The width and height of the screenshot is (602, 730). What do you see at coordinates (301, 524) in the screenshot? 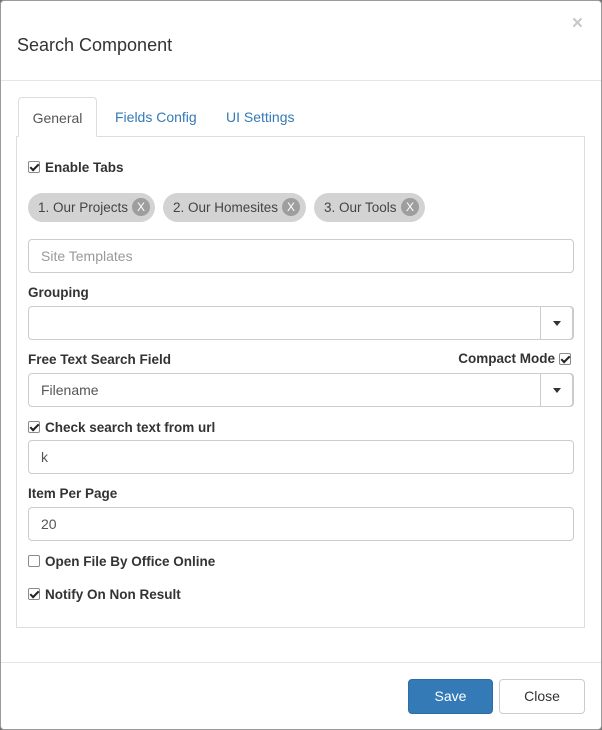
I see `item-per-page-input: 20` at bounding box center [301, 524].